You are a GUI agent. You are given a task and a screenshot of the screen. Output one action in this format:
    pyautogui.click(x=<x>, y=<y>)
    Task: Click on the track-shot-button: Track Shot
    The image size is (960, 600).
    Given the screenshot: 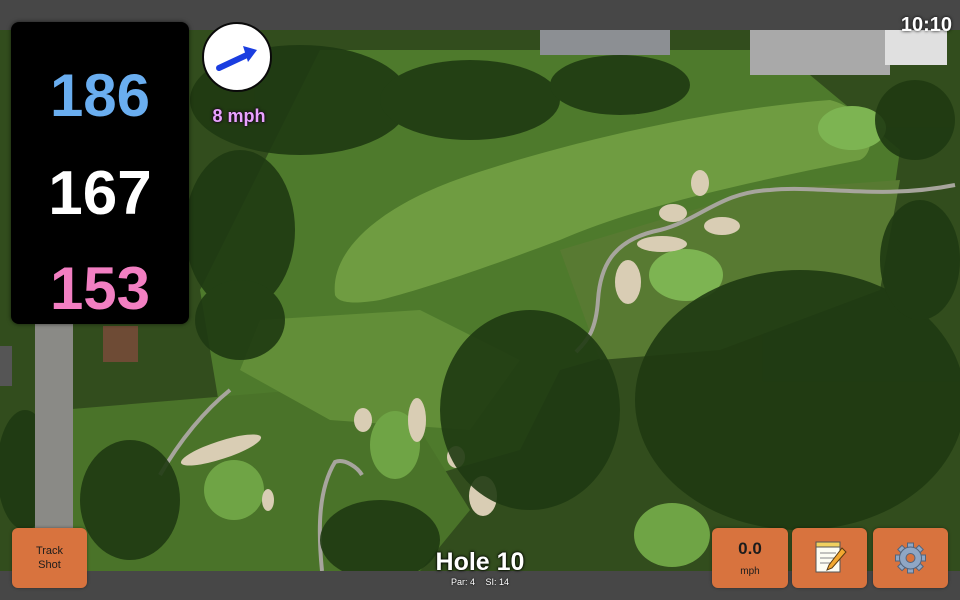 What is the action you would take?
    pyautogui.click(x=49, y=558)
    